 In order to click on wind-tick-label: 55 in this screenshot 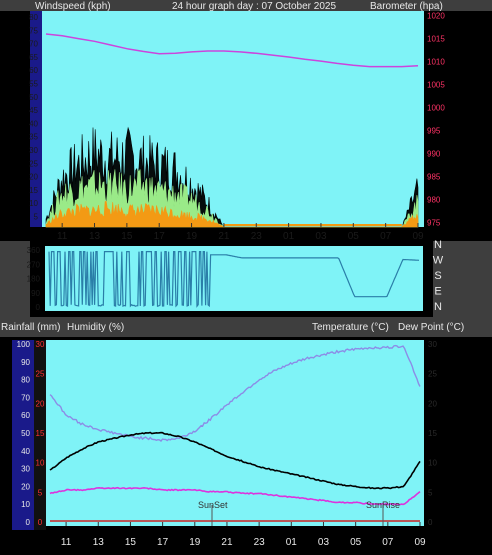, I will do `click(33, 84)`.